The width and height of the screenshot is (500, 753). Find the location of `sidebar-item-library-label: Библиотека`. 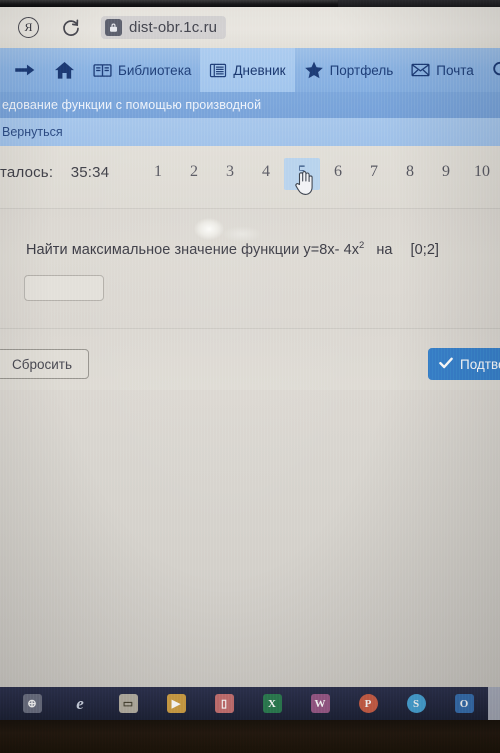

sidebar-item-library-label: Библиотека is located at coordinates (155, 70).